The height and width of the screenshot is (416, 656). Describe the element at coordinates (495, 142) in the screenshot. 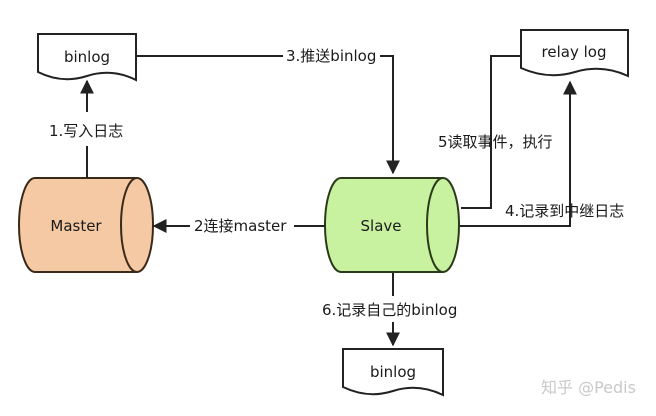

I see `edge-read-execute-label: 5读取事件，执行` at that location.